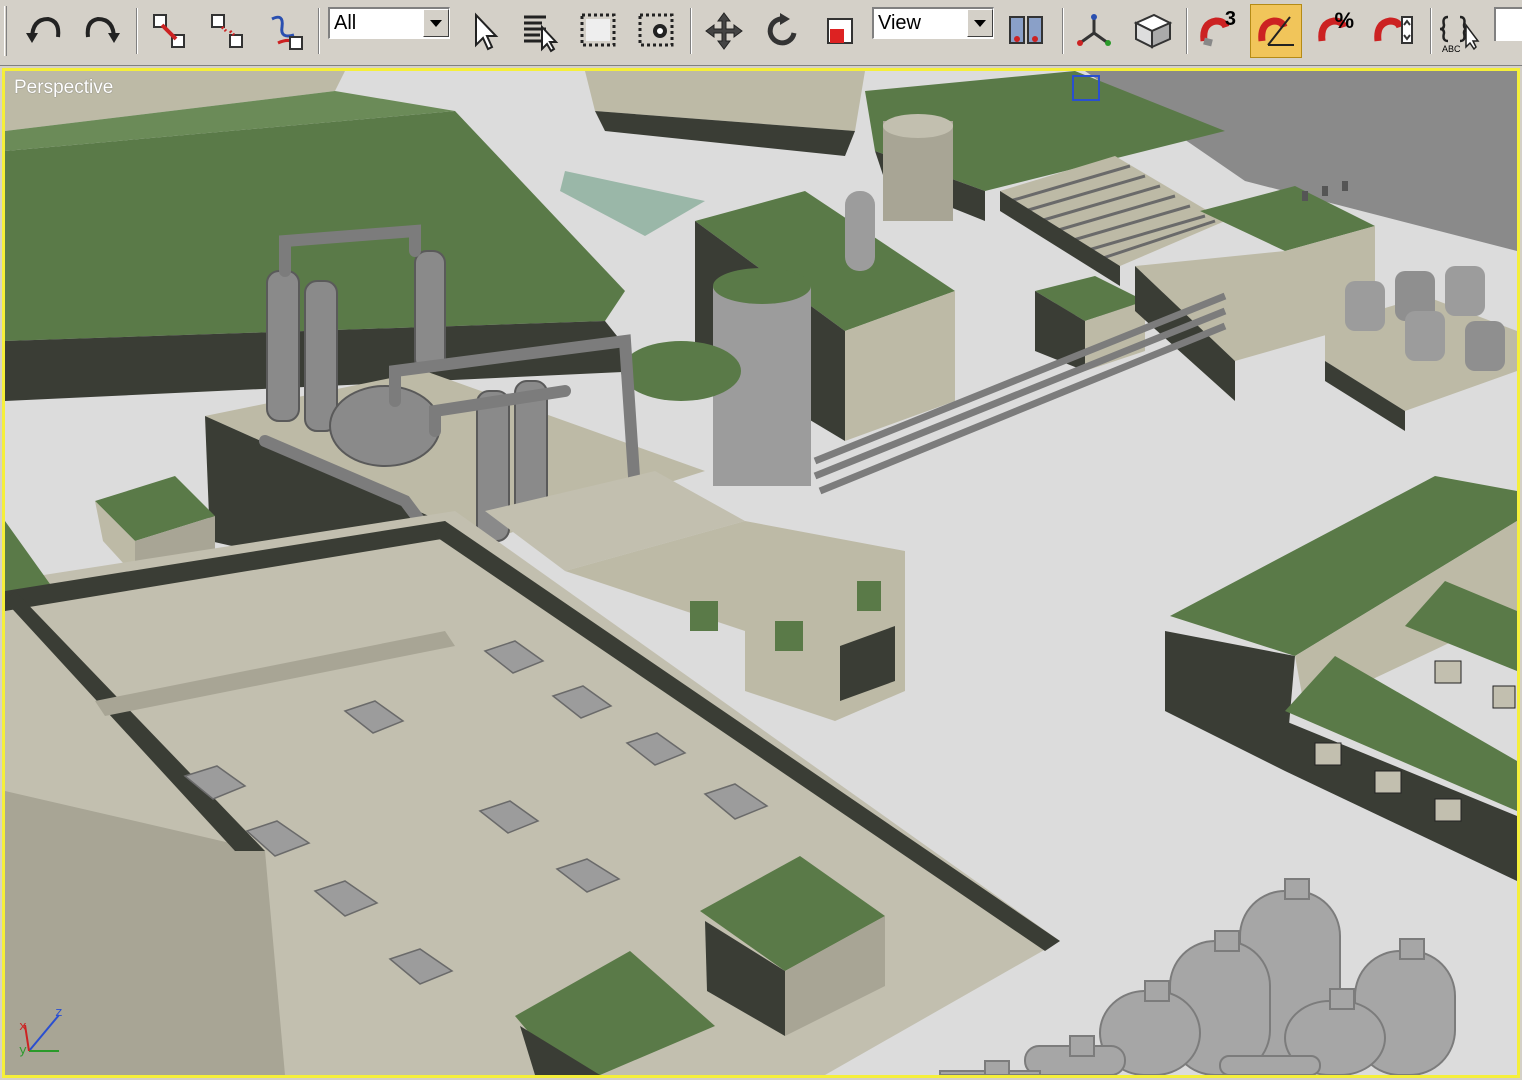 The image size is (1522, 1080). I want to click on unlink-icon, so click(227, 31).